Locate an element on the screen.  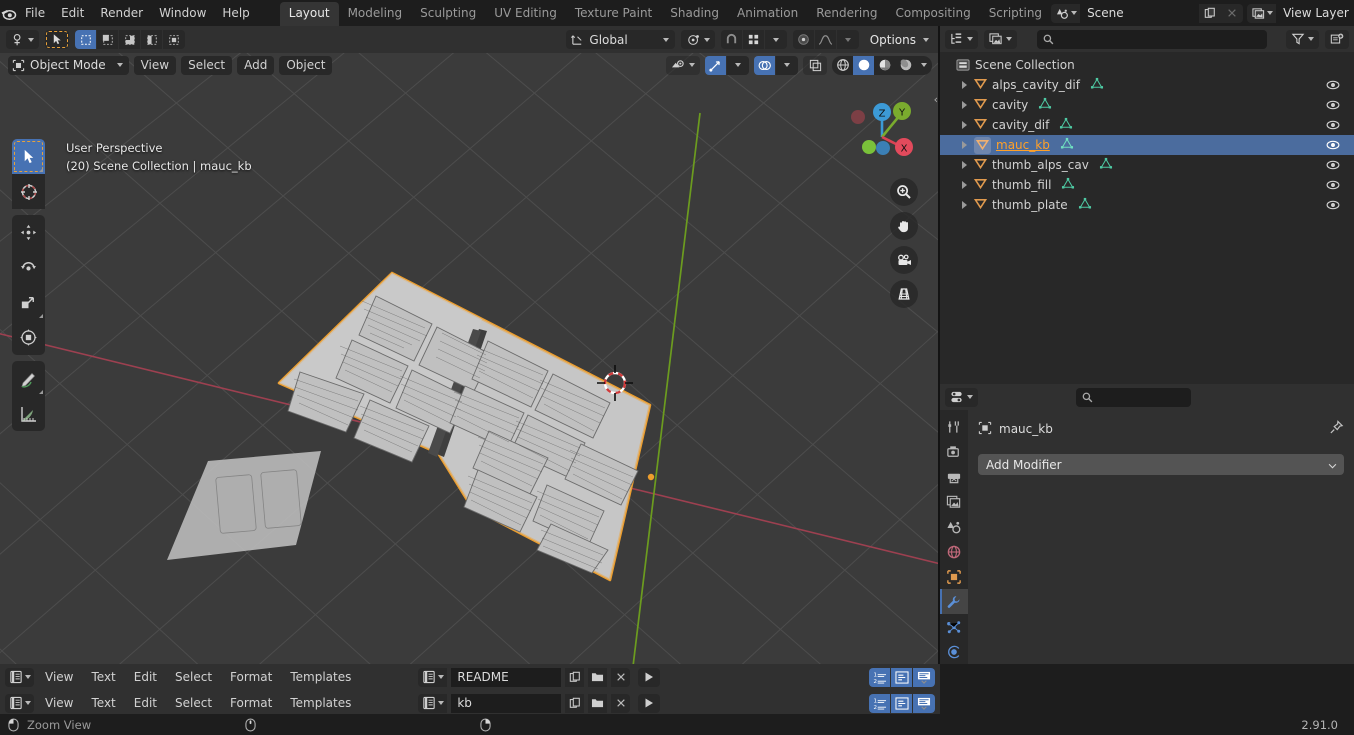
menu-help: Help is located at coordinates (235, 13).